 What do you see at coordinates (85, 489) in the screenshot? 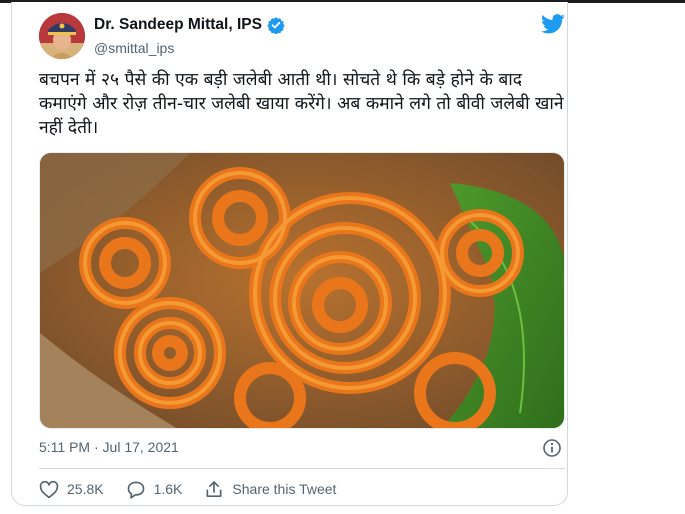
I see `like-count: 25.8K` at bounding box center [85, 489].